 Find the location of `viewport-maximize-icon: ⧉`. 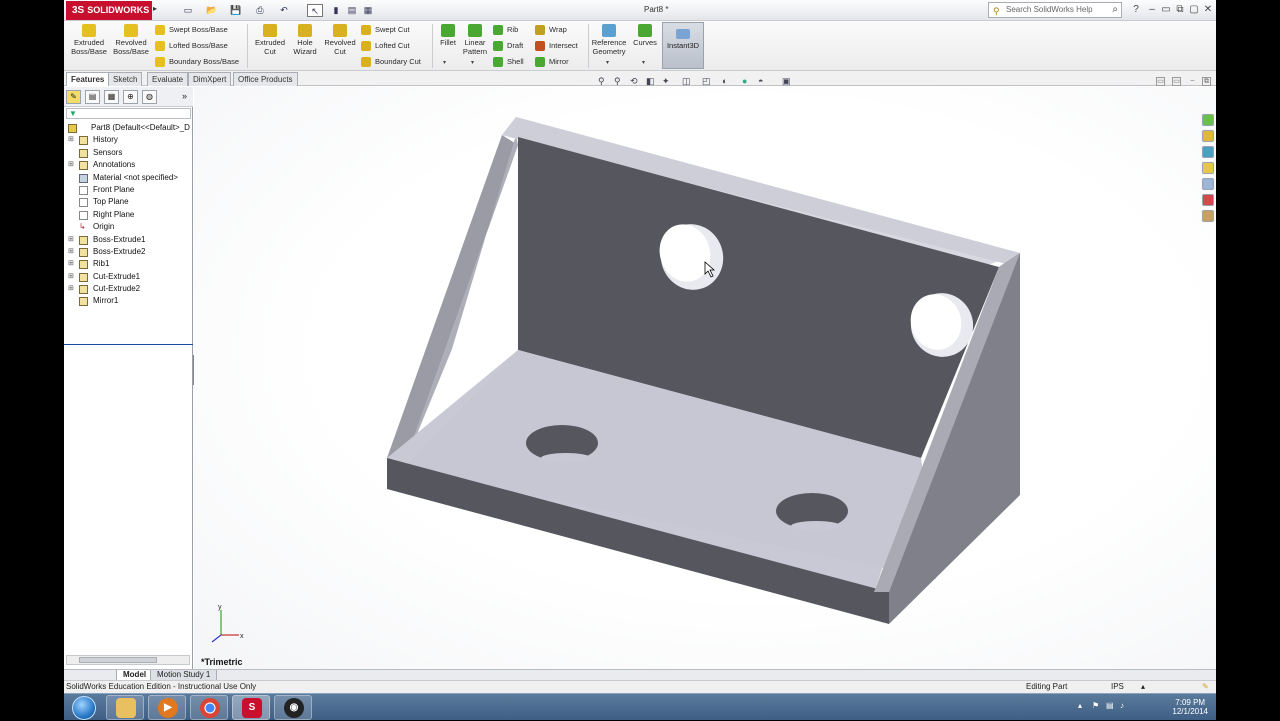

viewport-maximize-icon: ⧉ is located at coordinates (1206, 81).